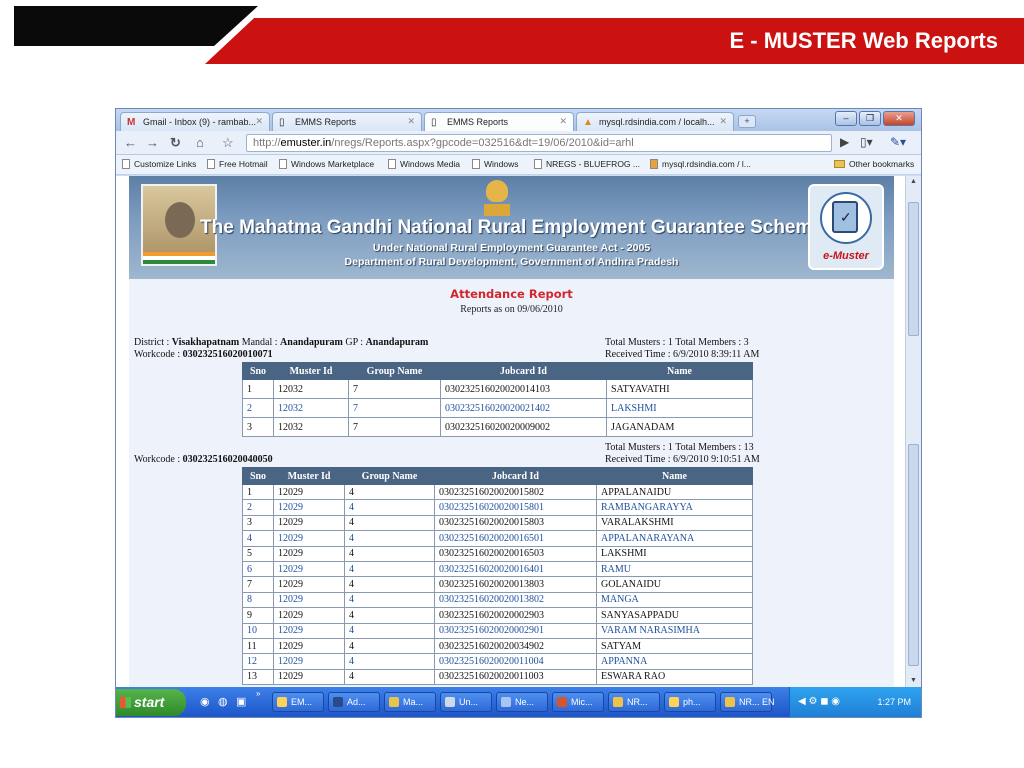  I want to click on tab-emms-reports-1: ▯ EMMS Reports ✕, so click(347, 121).